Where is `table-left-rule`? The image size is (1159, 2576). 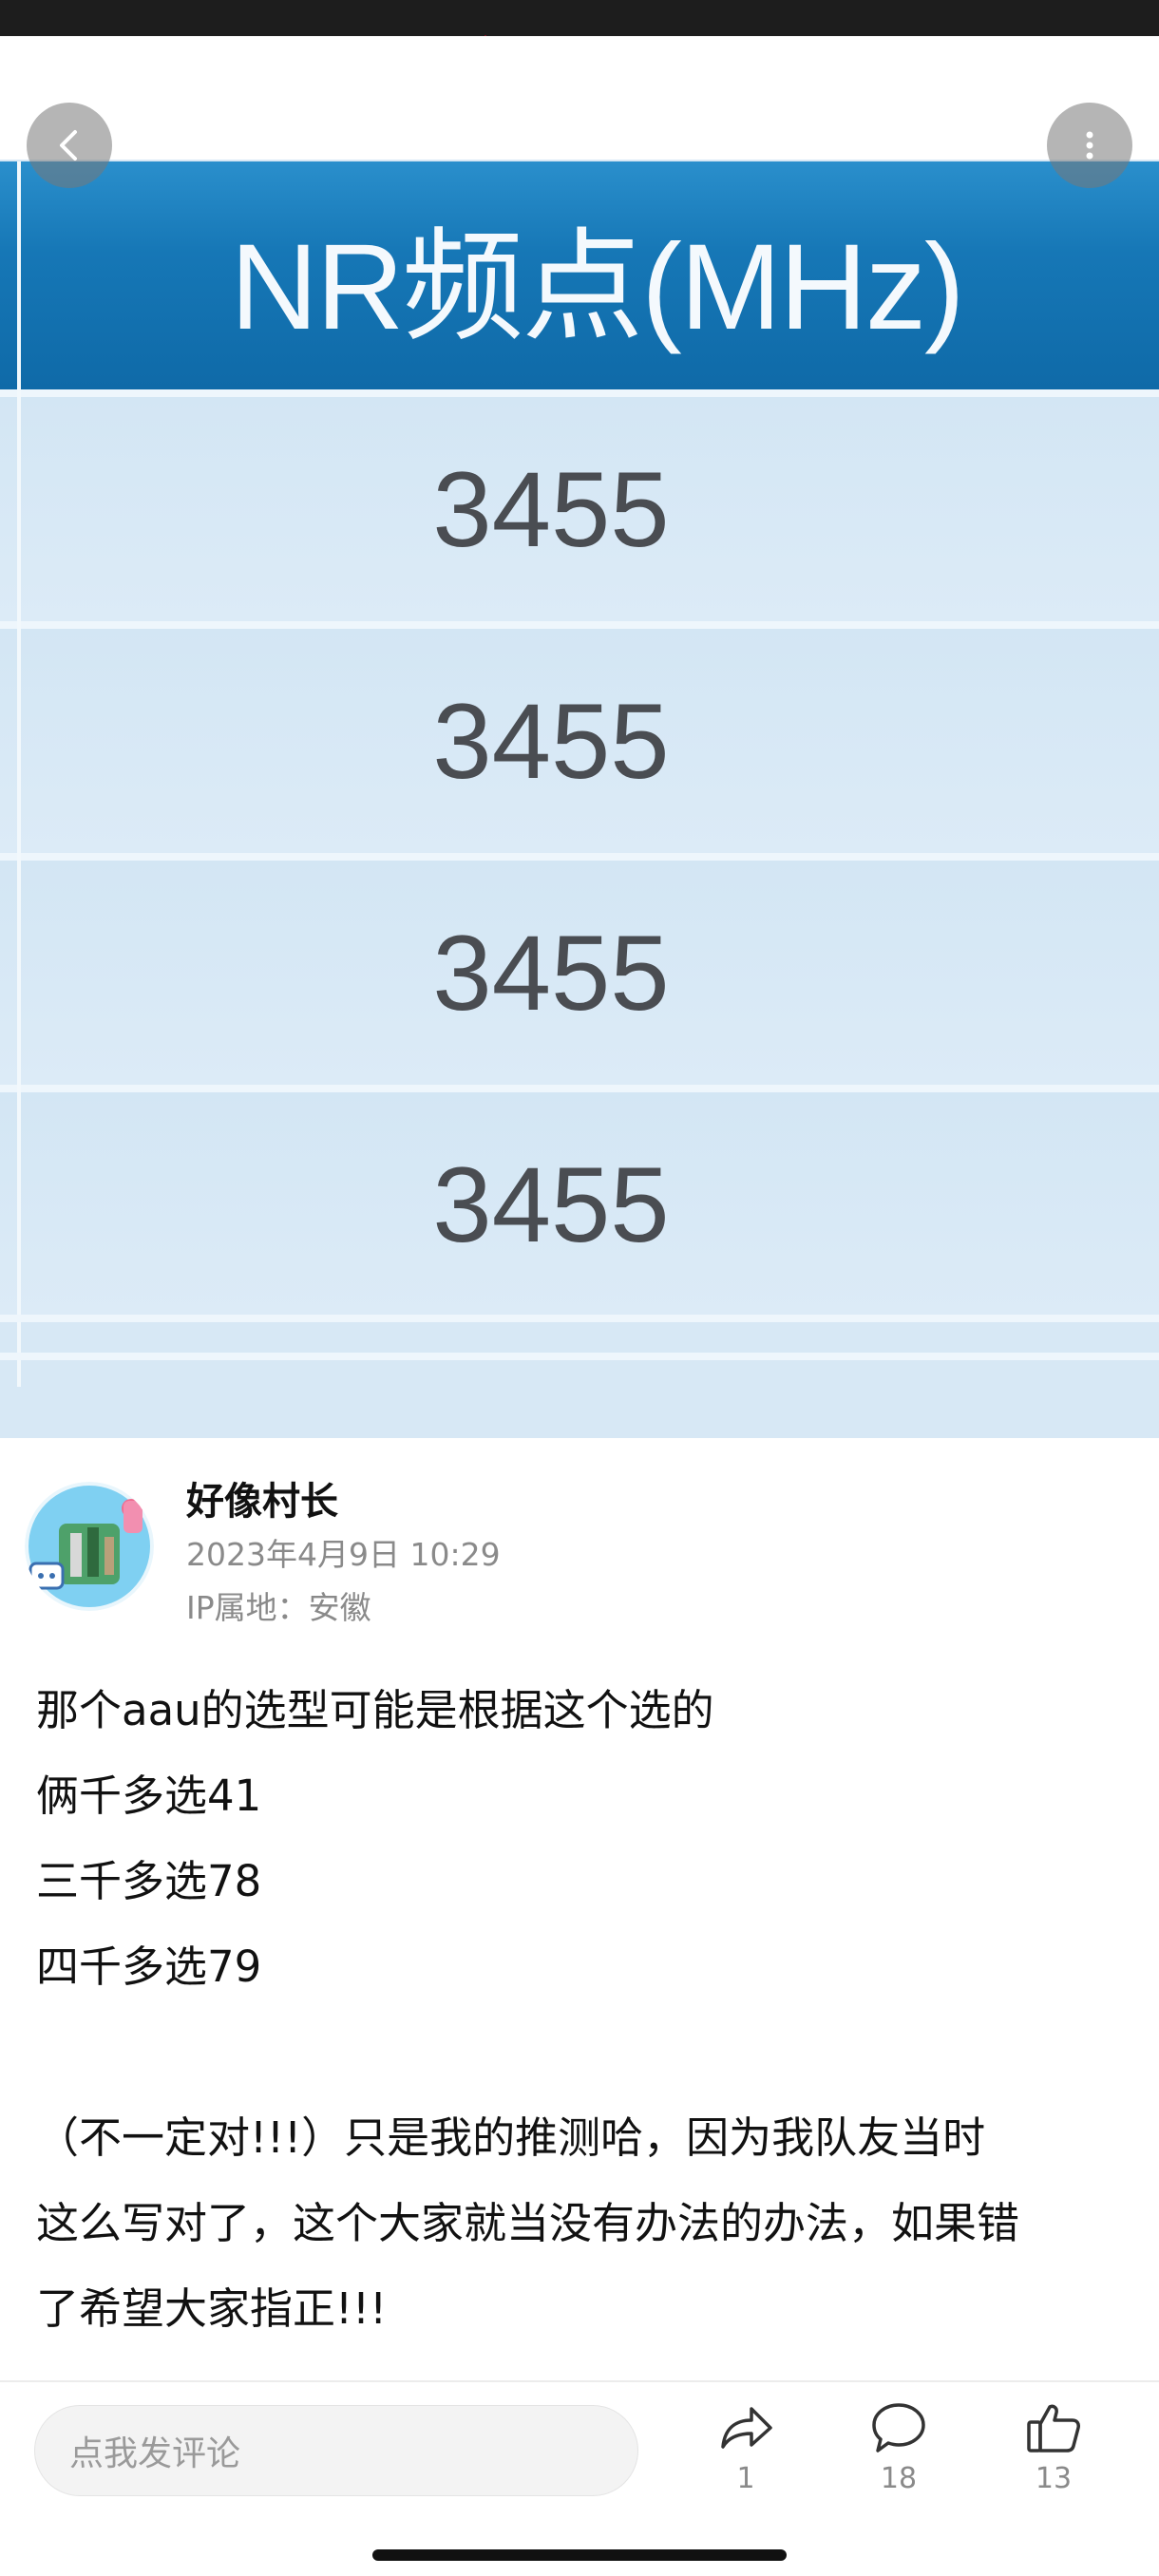 table-left-rule is located at coordinates (19, 774).